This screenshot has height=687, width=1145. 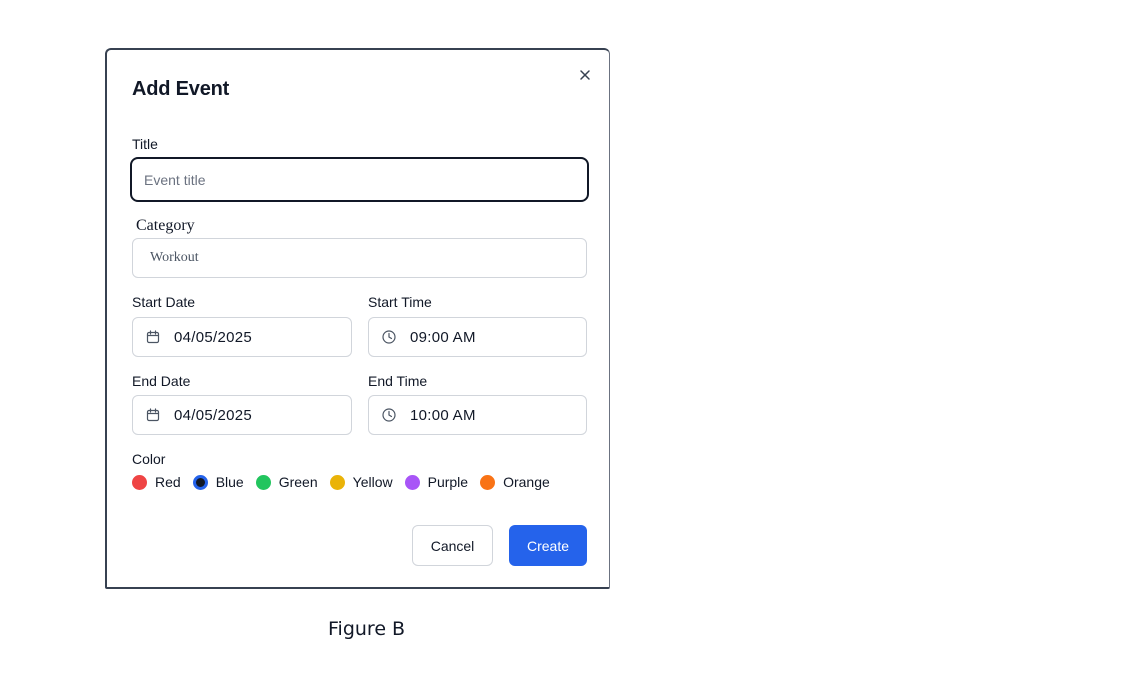 I want to click on color-swatch-purple, so click(x=412, y=482).